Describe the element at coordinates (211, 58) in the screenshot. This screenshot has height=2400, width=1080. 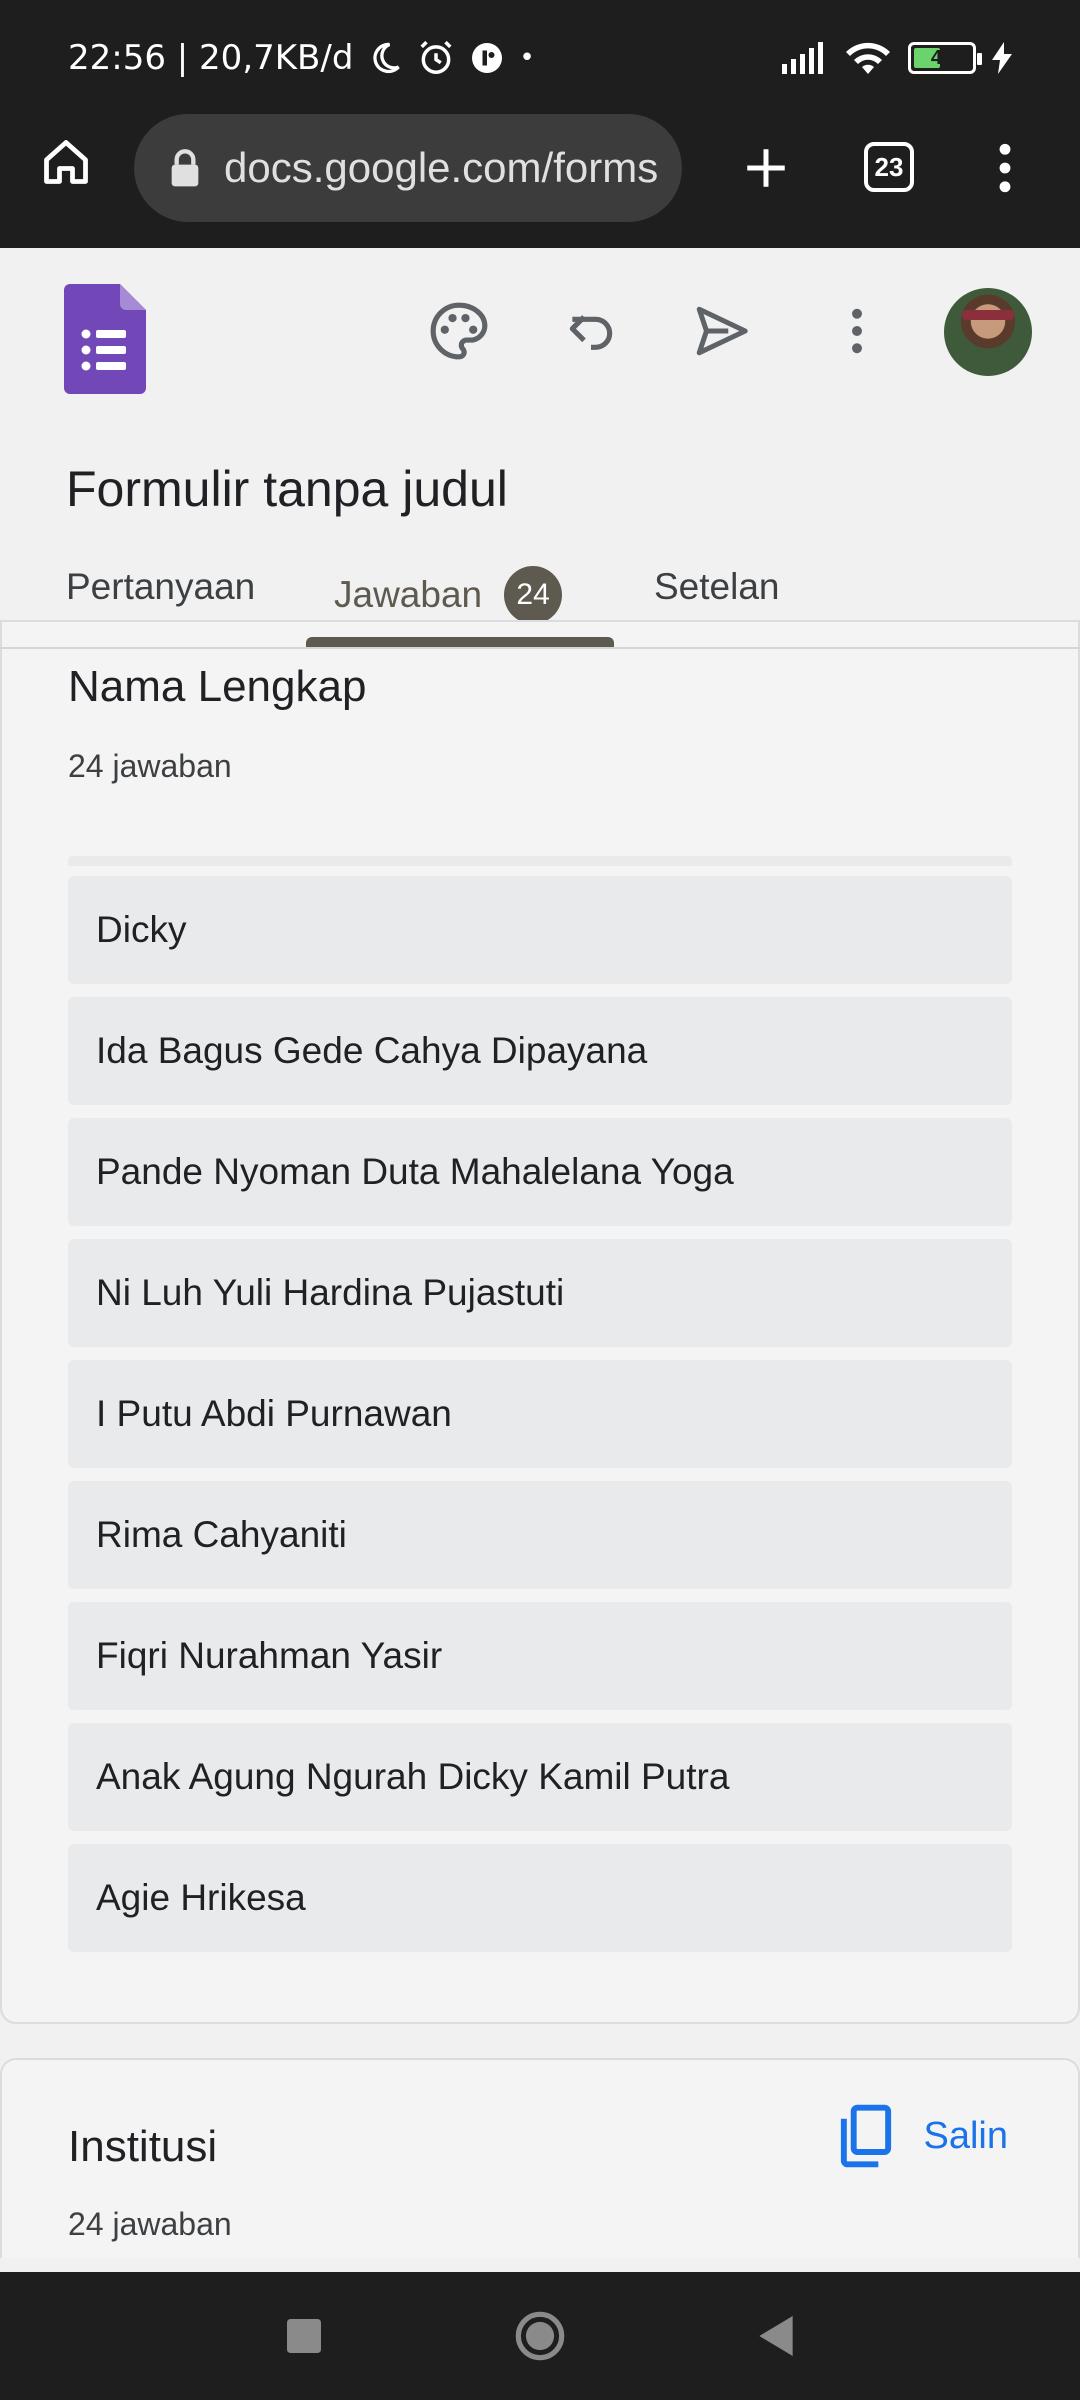
I see `status-time-speed: 22:56 | 20,7KB/d` at that location.